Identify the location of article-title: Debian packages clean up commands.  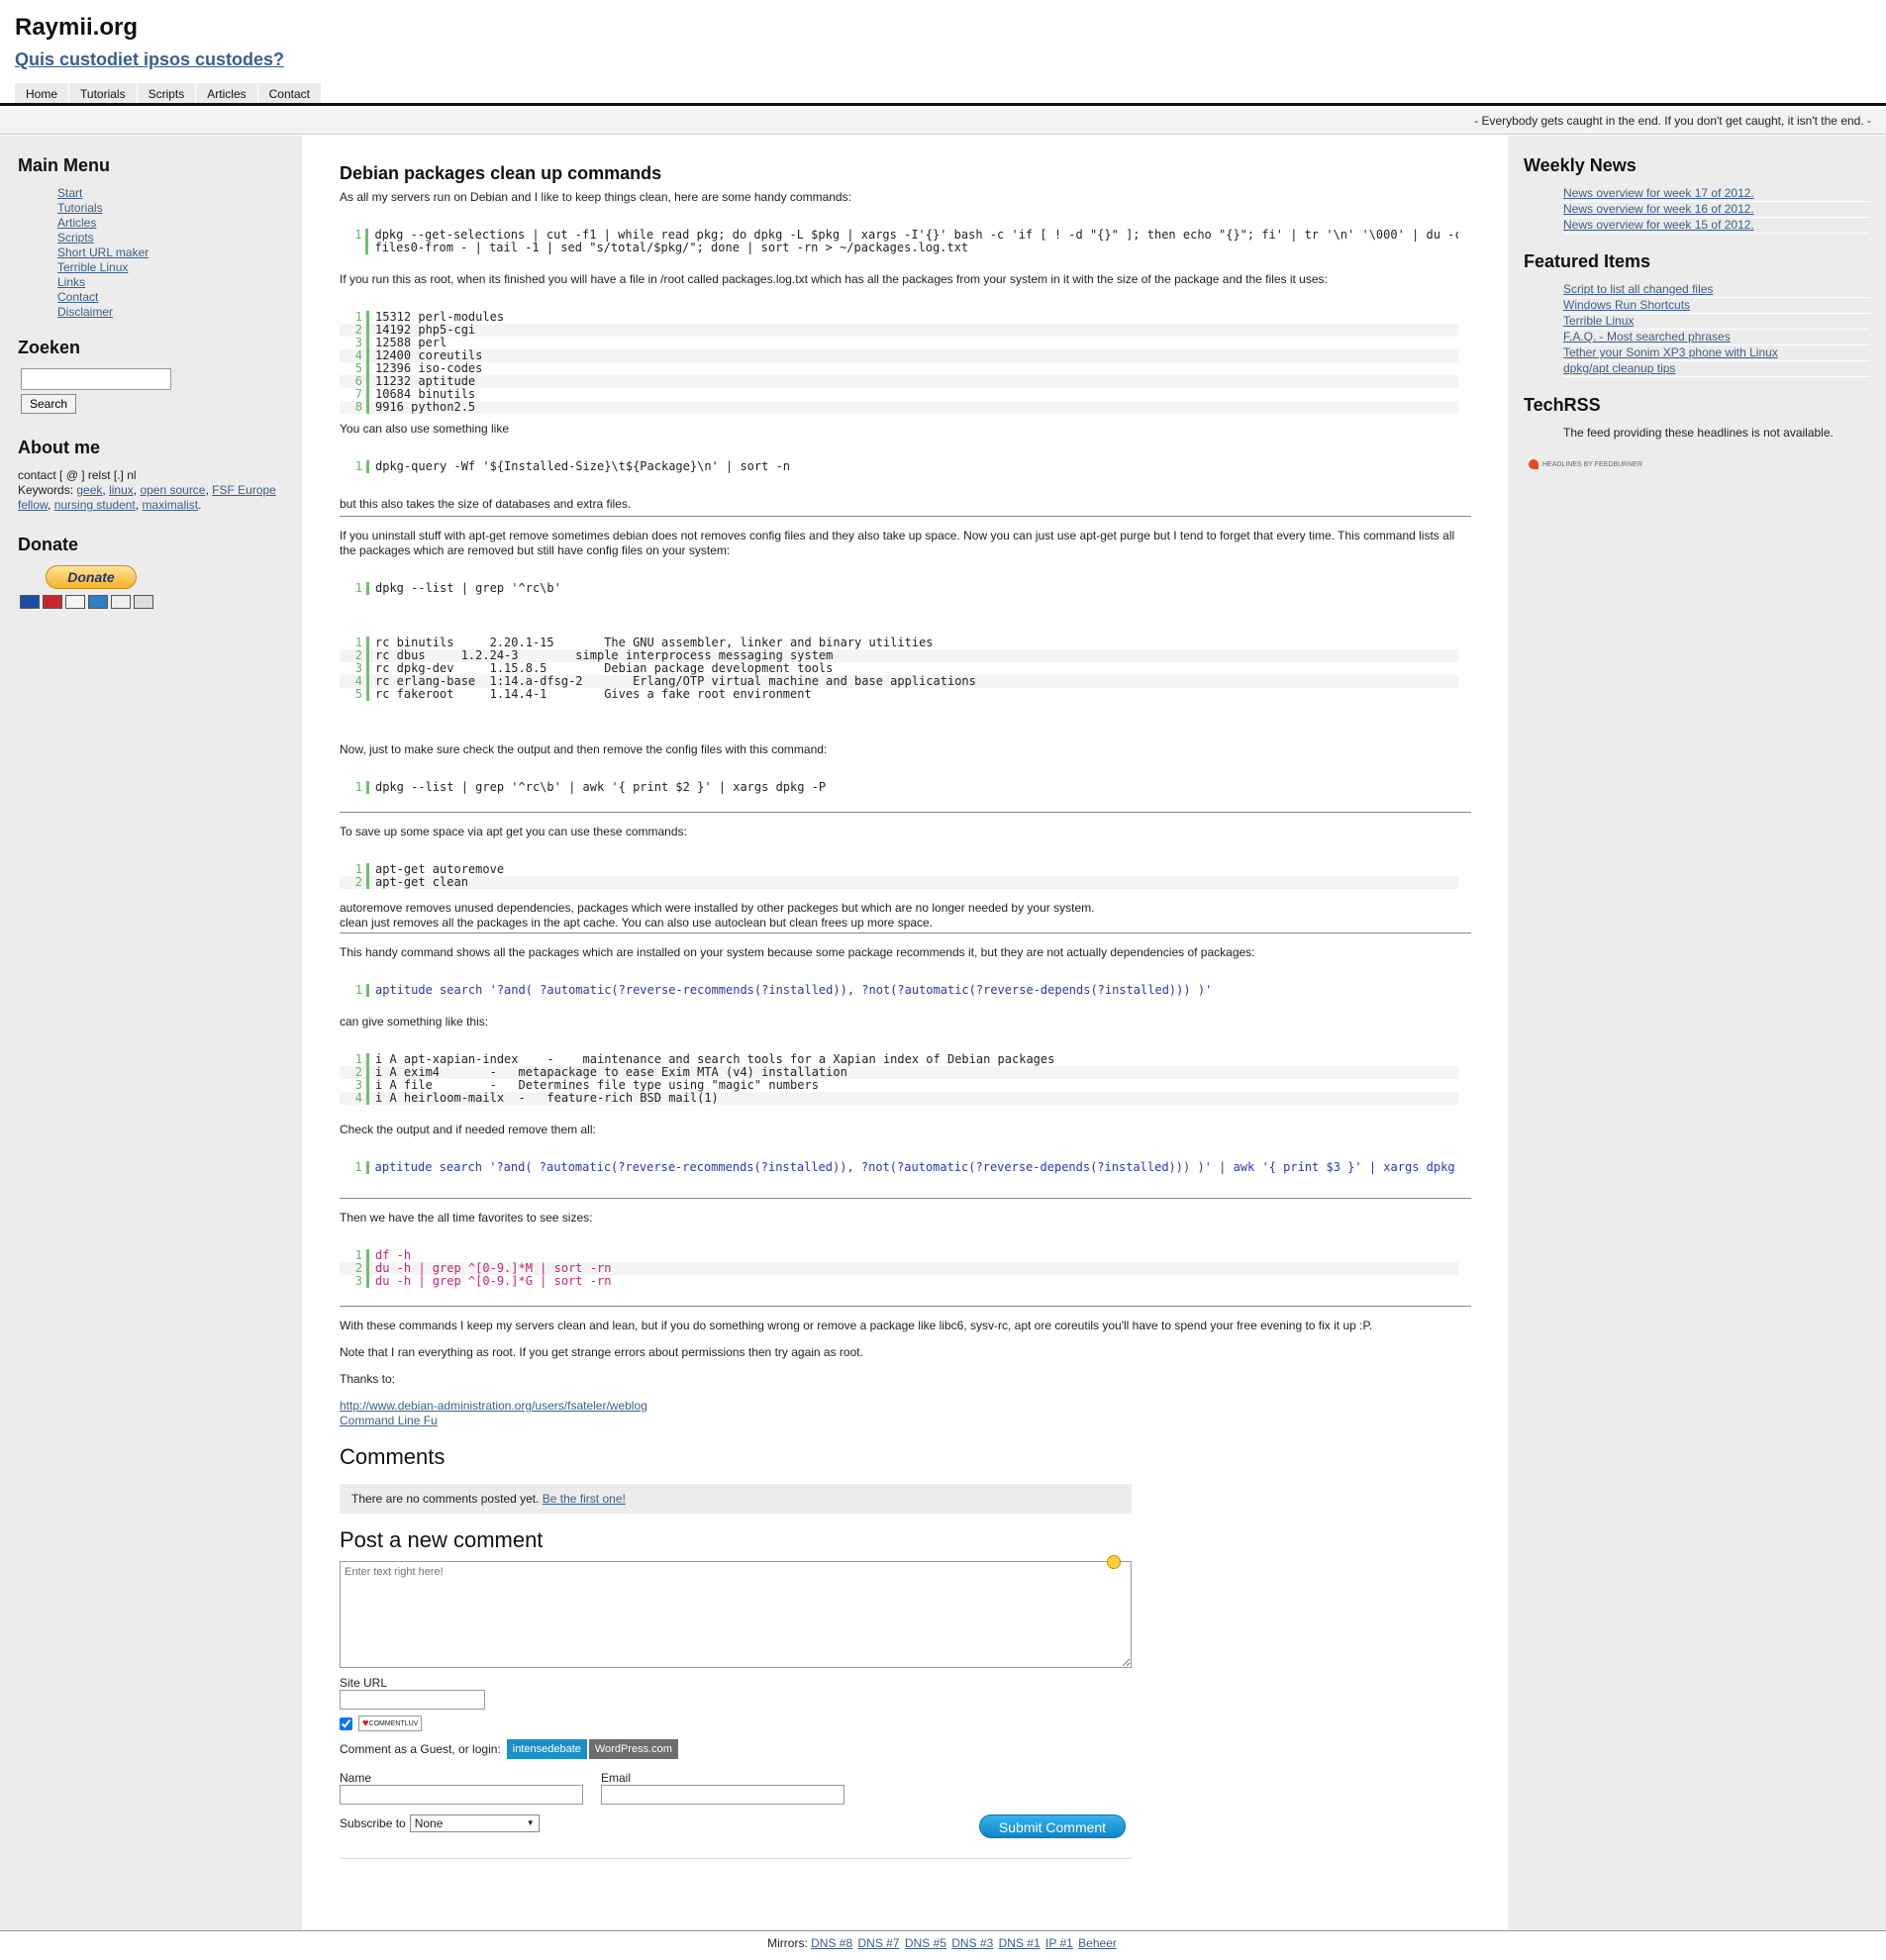
(501, 173).